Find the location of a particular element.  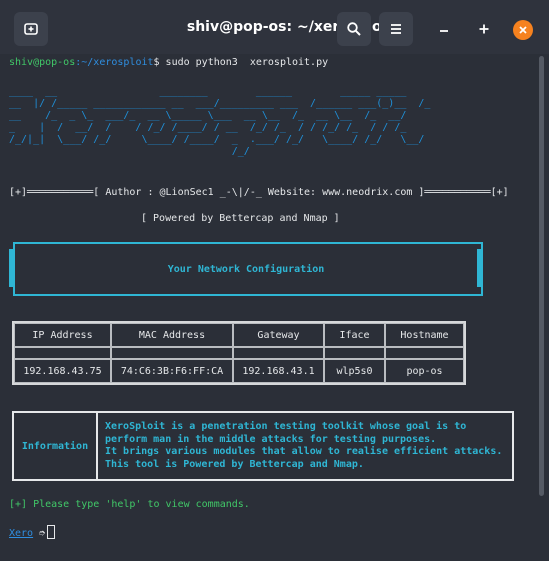

header-gateway: Gateway is located at coordinates (278, 335).